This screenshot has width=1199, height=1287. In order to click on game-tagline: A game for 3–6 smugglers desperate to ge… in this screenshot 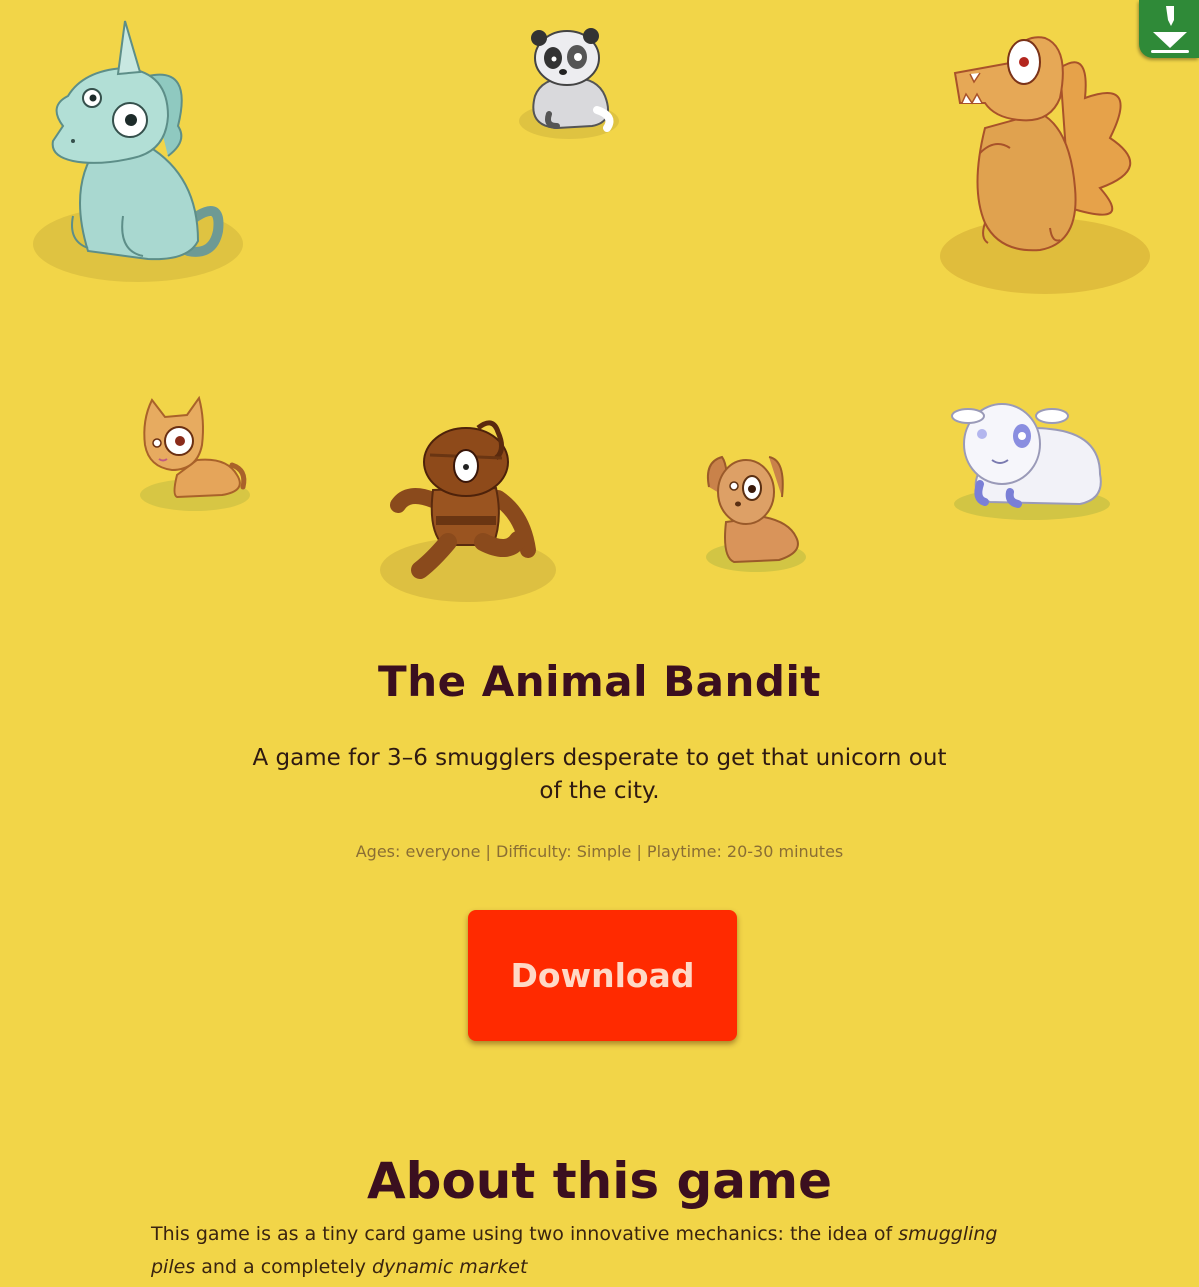, I will do `click(599, 774)`.